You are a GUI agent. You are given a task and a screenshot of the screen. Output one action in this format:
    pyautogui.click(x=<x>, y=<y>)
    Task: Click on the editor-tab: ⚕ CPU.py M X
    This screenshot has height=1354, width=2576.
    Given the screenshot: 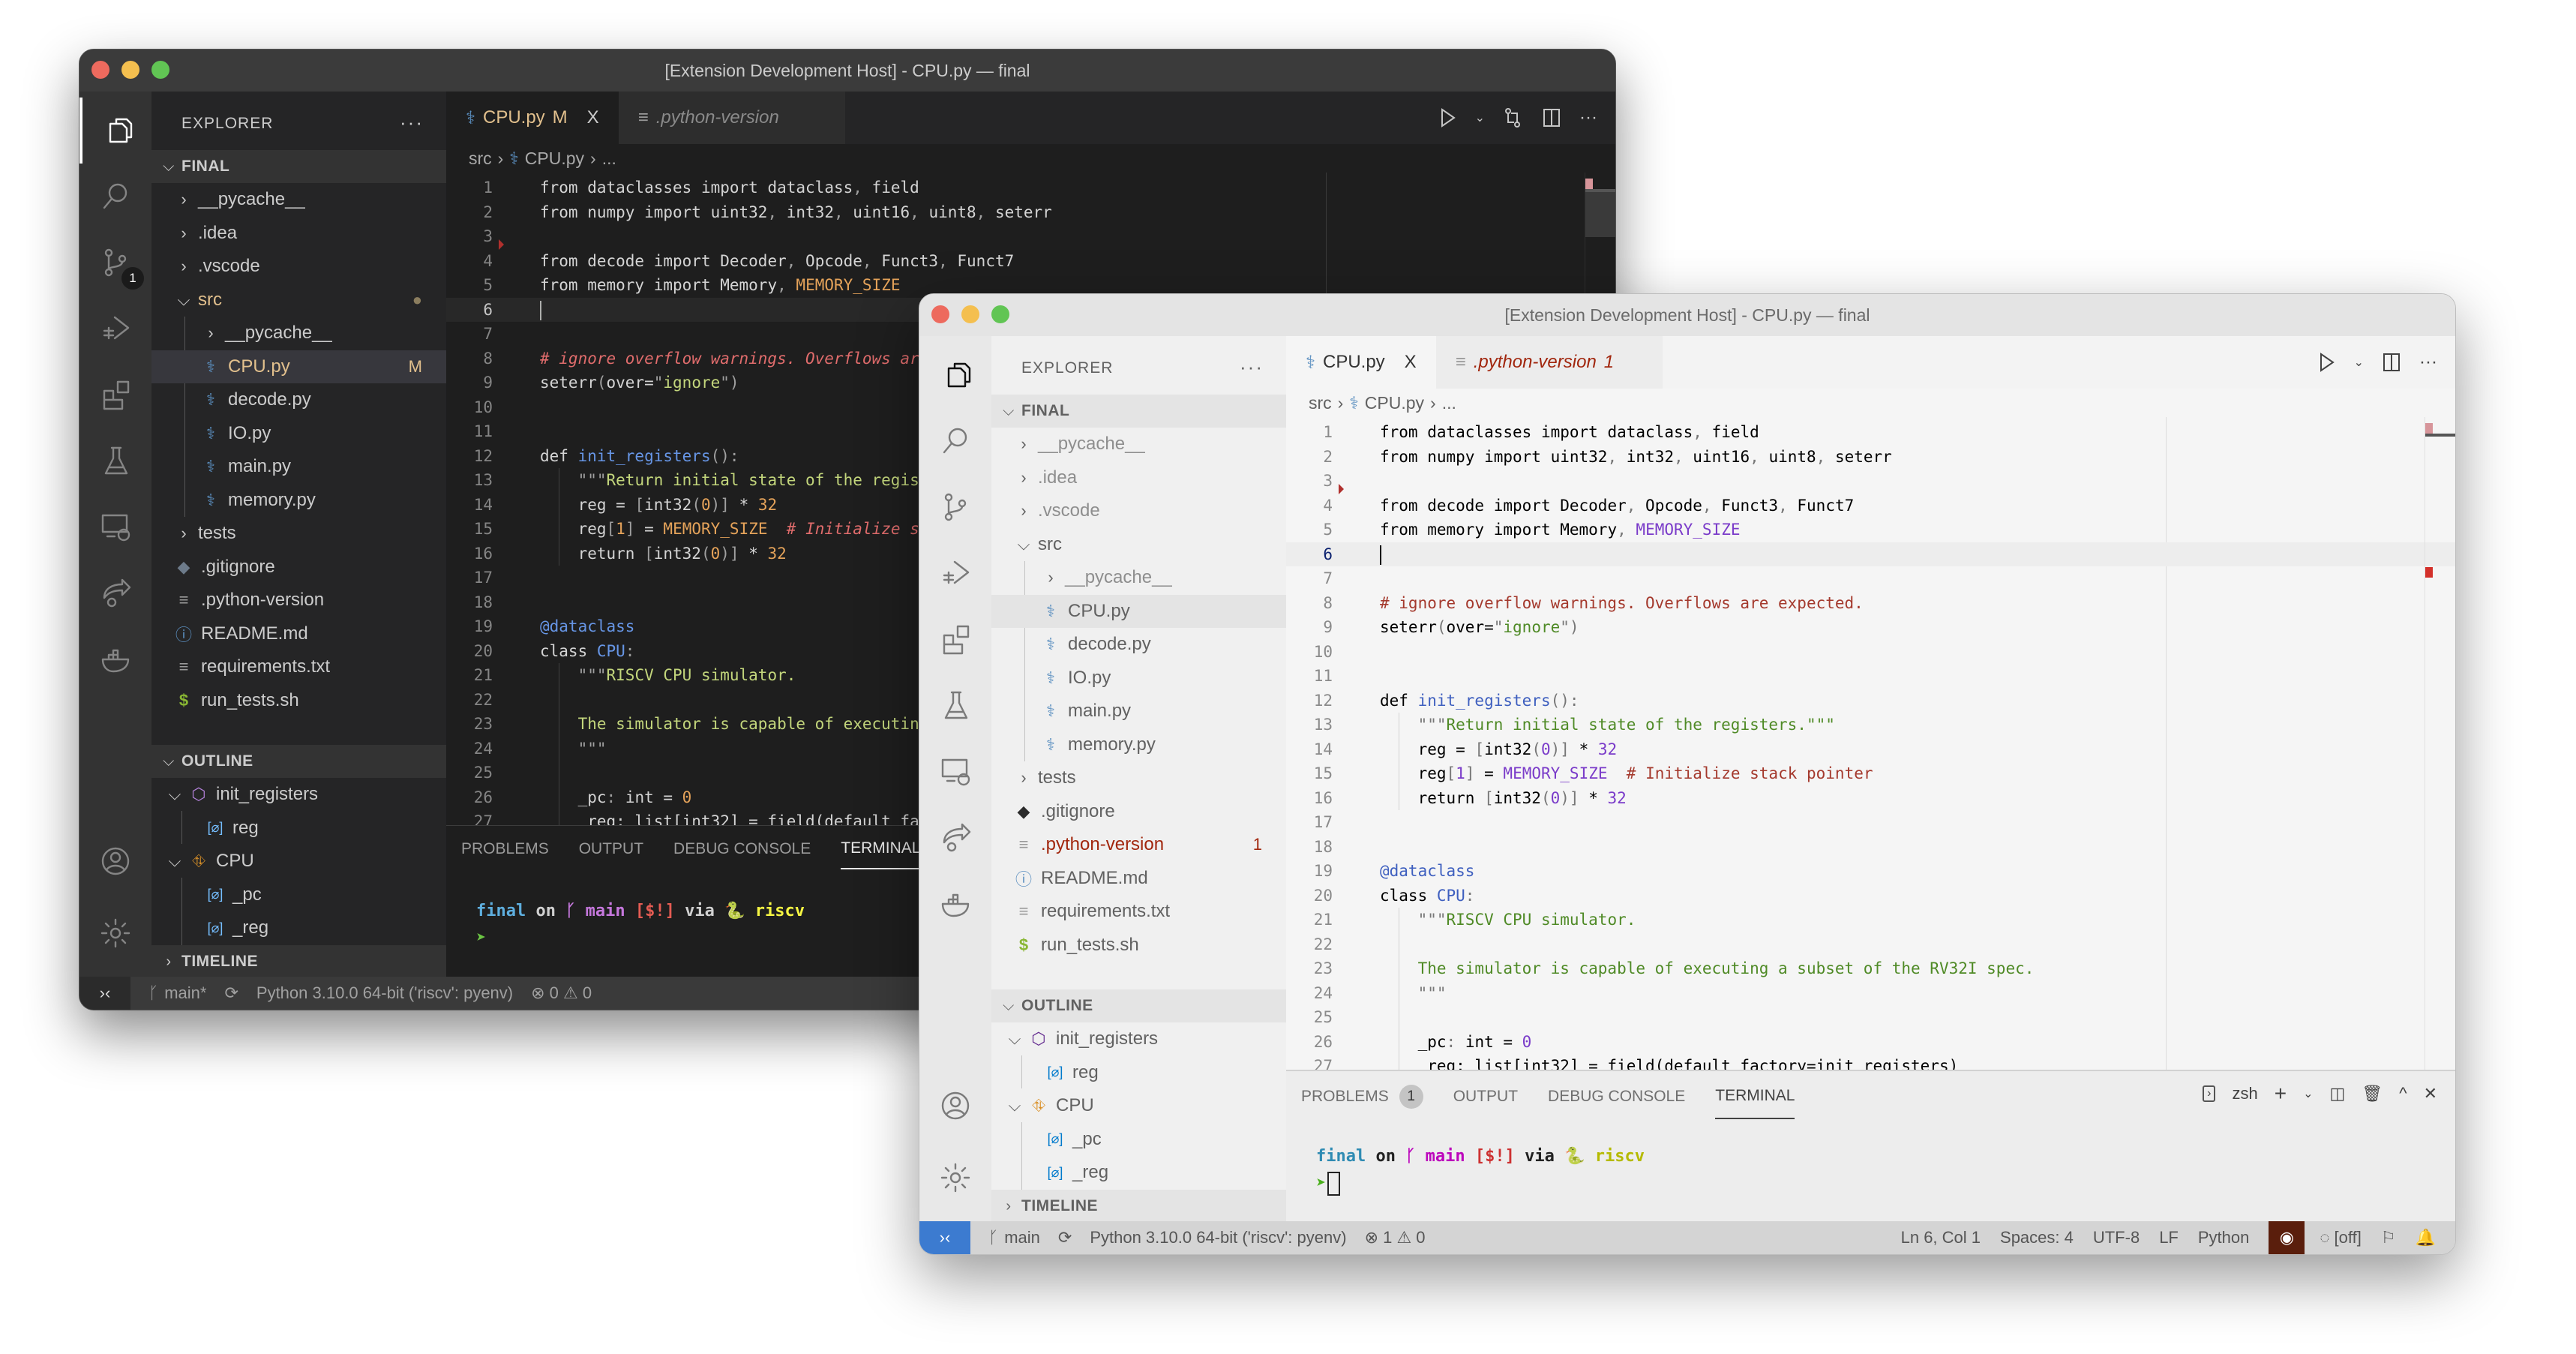 What is the action you would take?
    pyautogui.click(x=533, y=118)
    